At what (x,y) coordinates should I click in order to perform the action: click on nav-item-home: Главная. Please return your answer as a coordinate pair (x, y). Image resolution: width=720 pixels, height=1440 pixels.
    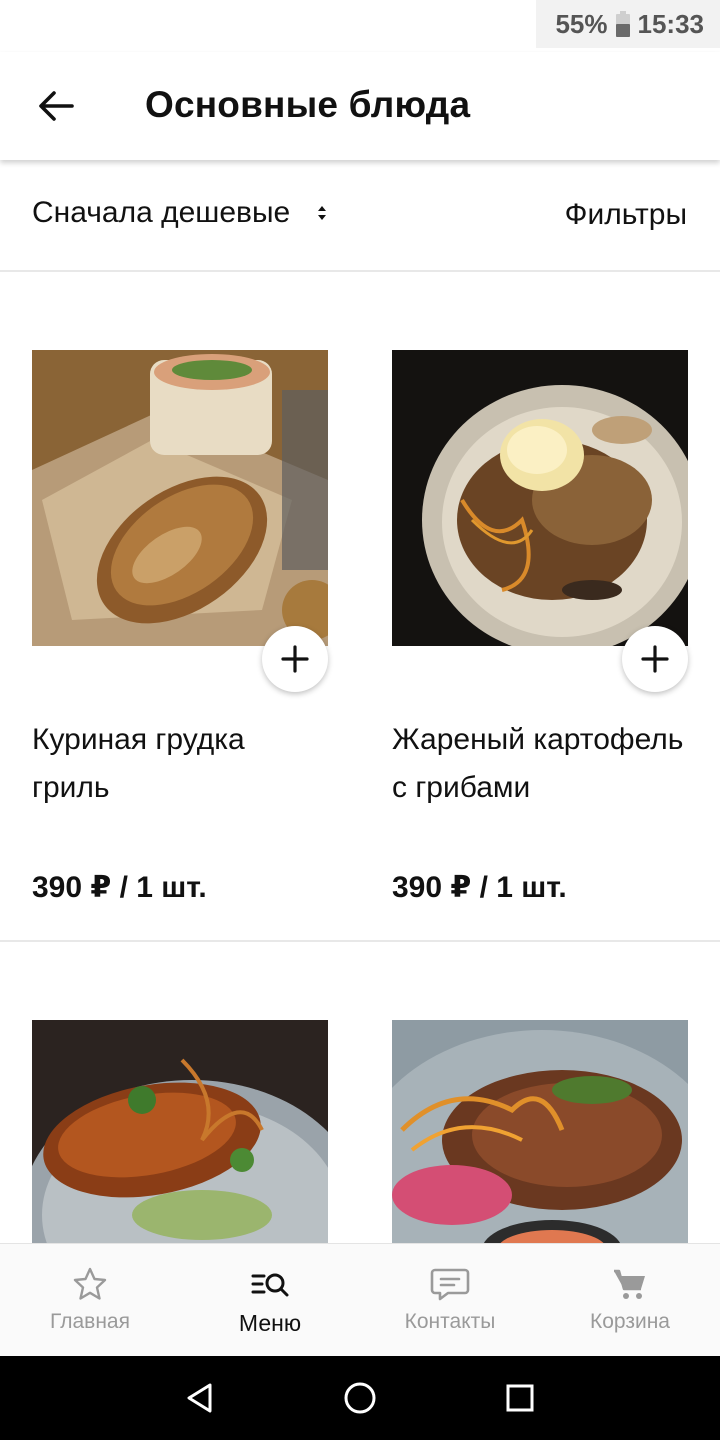
    Looking at the image, I should click on (90, 1300).